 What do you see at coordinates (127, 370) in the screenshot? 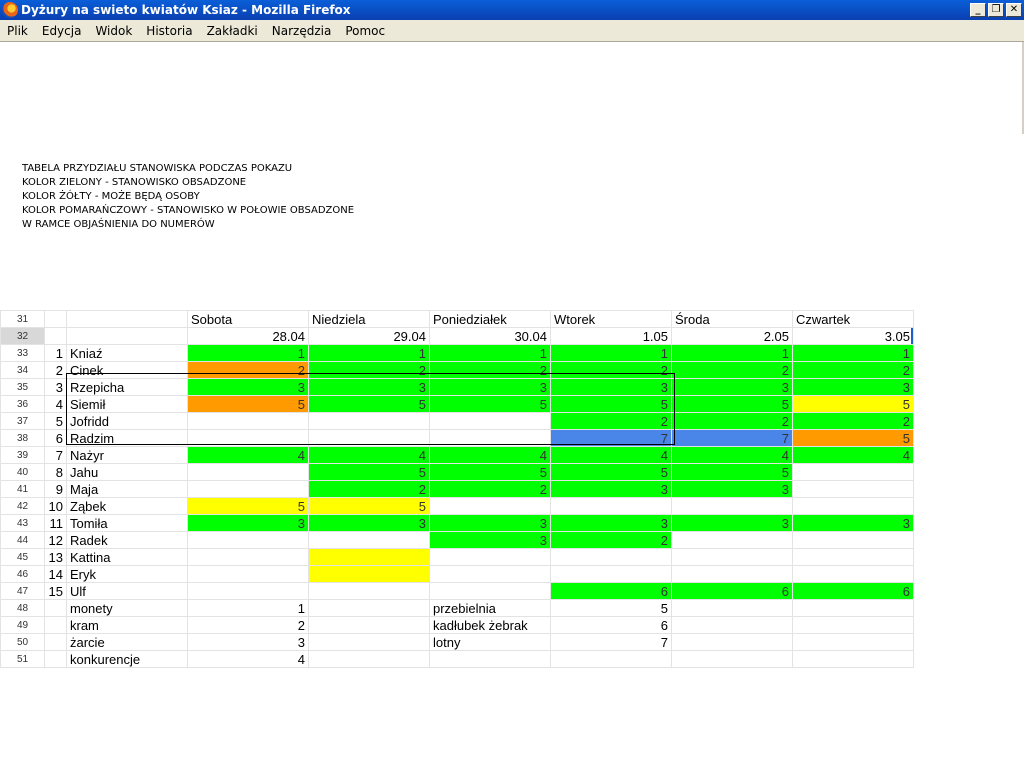
I see `person-name: Cinek` at bounding box center [127, 370].